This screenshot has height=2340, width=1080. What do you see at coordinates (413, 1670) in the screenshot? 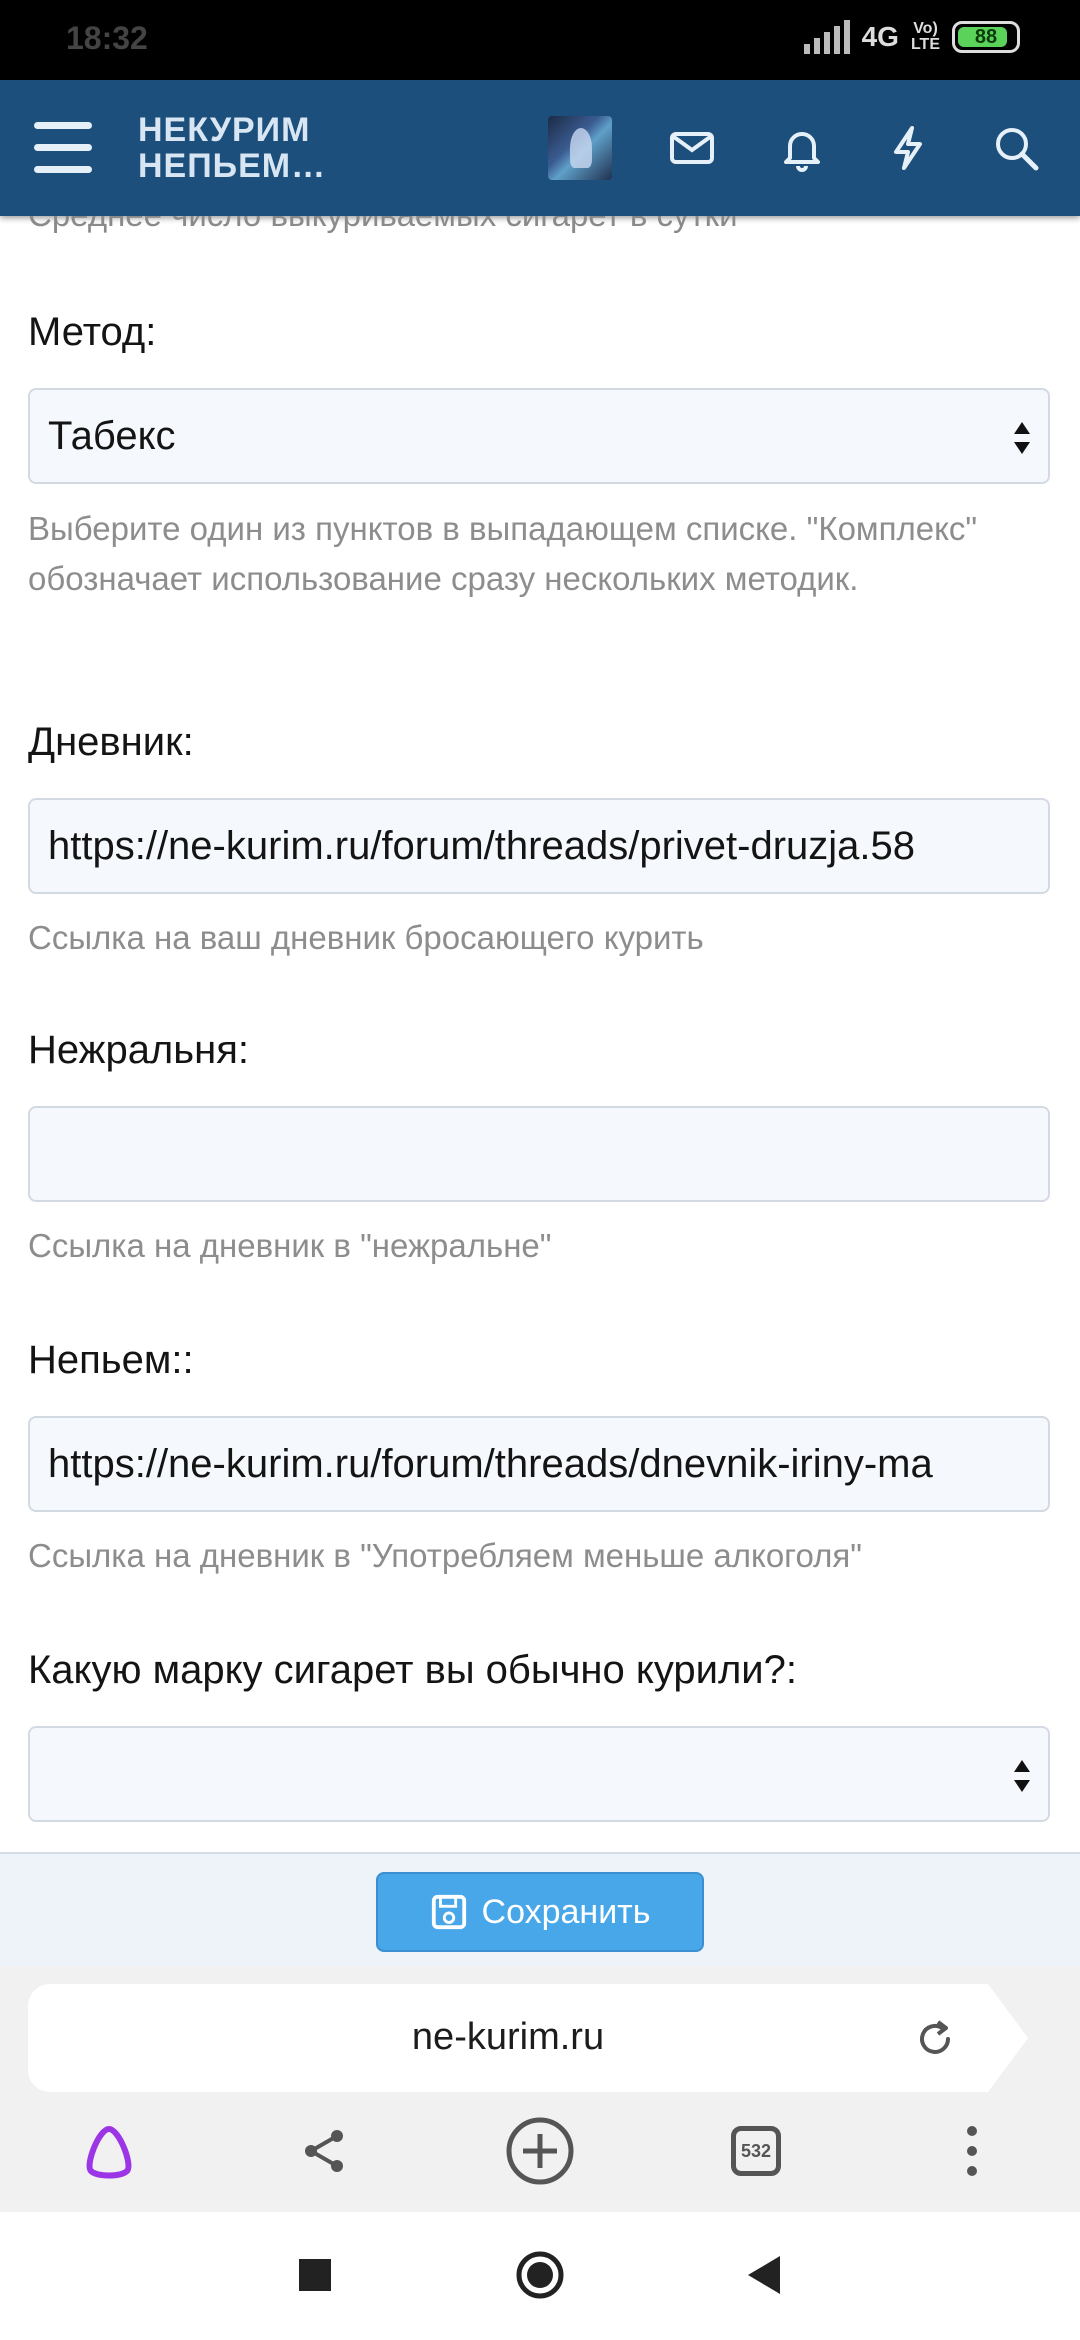
I see `brand-label: Какую марку сигарет вы обычно курили?:` at bounding box center [413, 1670].